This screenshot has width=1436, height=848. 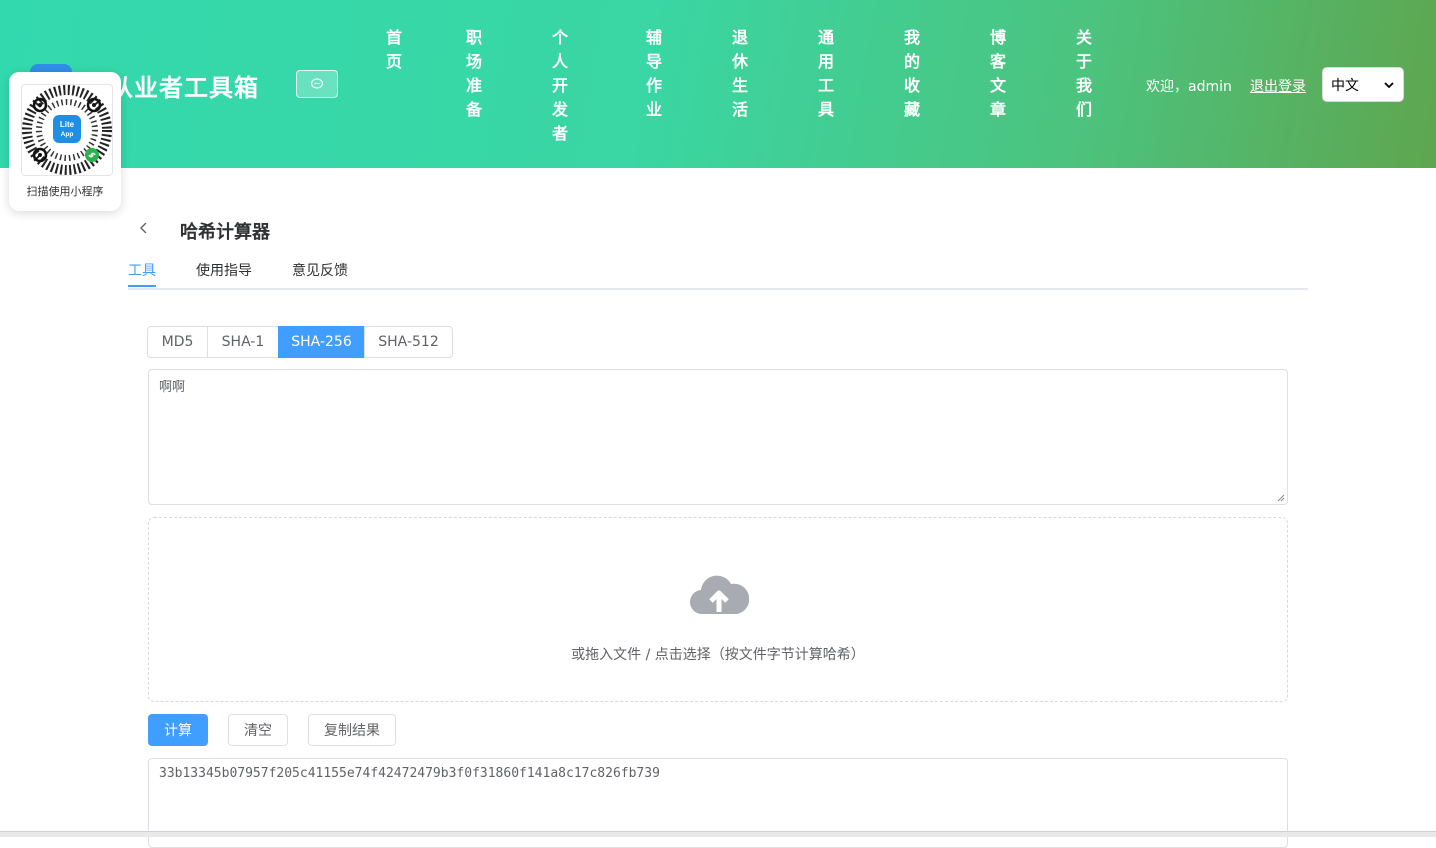 I want to click on chevron-down-icon, so click(x=1389, y=84).